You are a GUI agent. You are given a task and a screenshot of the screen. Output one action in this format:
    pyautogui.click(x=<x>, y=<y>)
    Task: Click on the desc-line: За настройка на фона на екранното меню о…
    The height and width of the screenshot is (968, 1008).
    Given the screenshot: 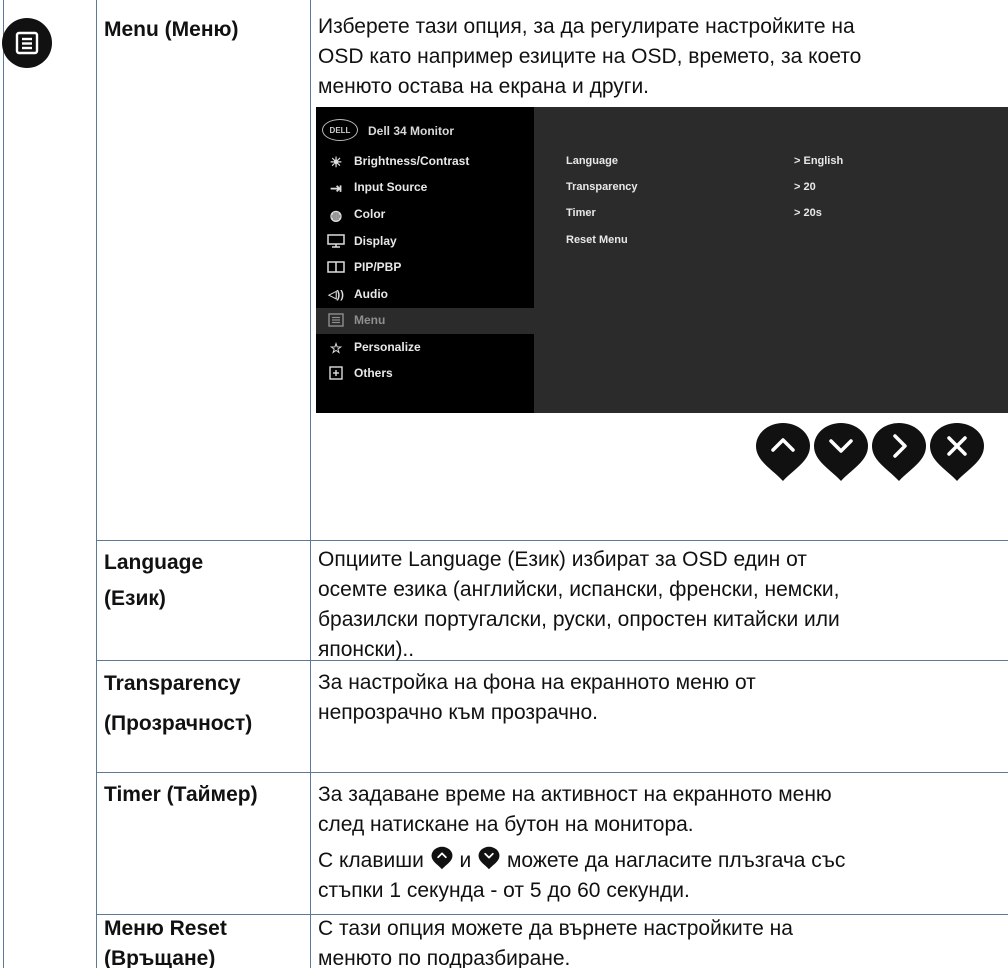 What is the action you would take?
    pyautogui.click(x=537, y=682)
    